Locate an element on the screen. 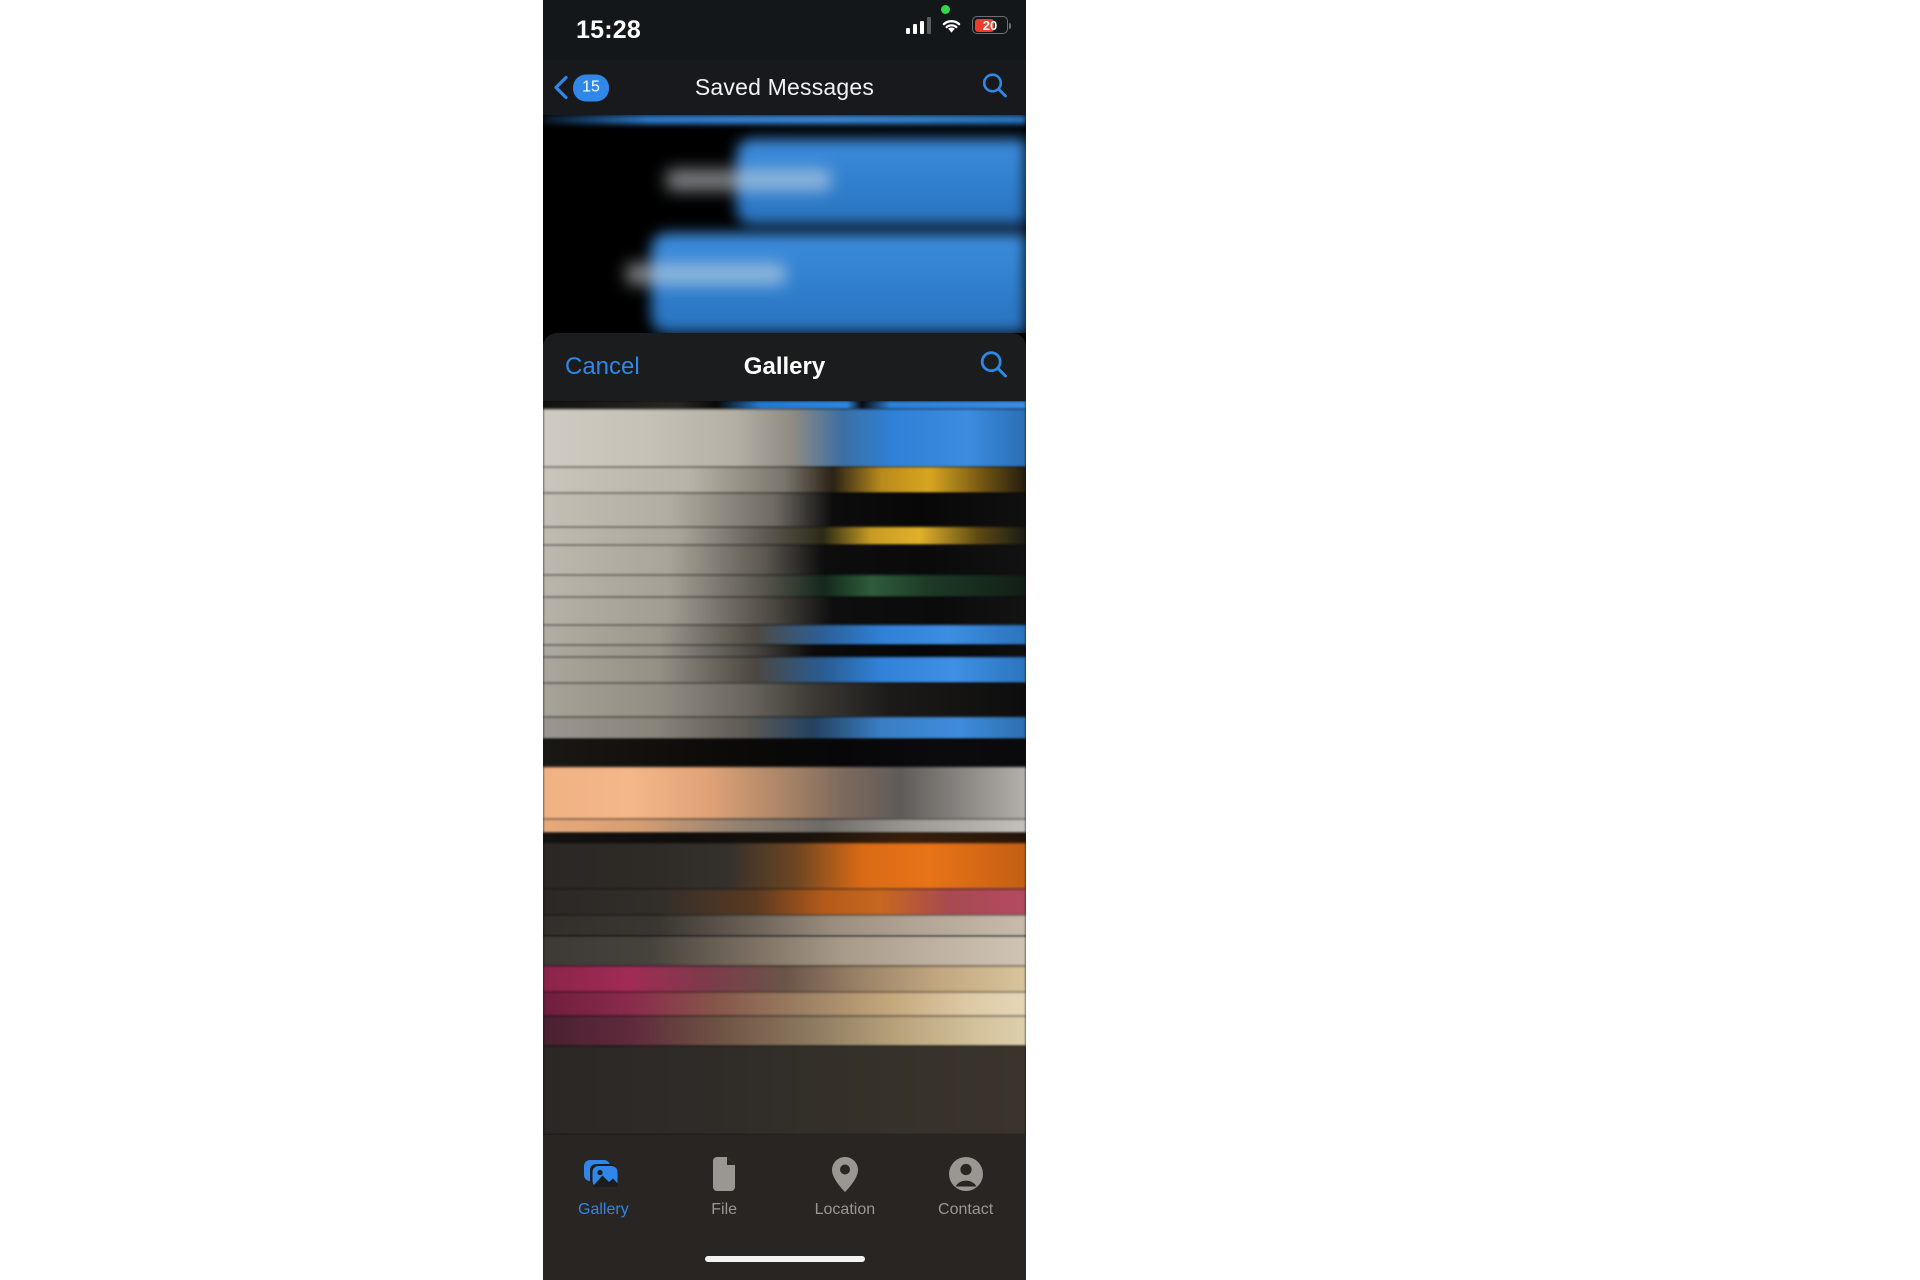 This screenshot has height=1280, width=1920. gallery-photo-grid-lower is located at coordinates (784, 1035).